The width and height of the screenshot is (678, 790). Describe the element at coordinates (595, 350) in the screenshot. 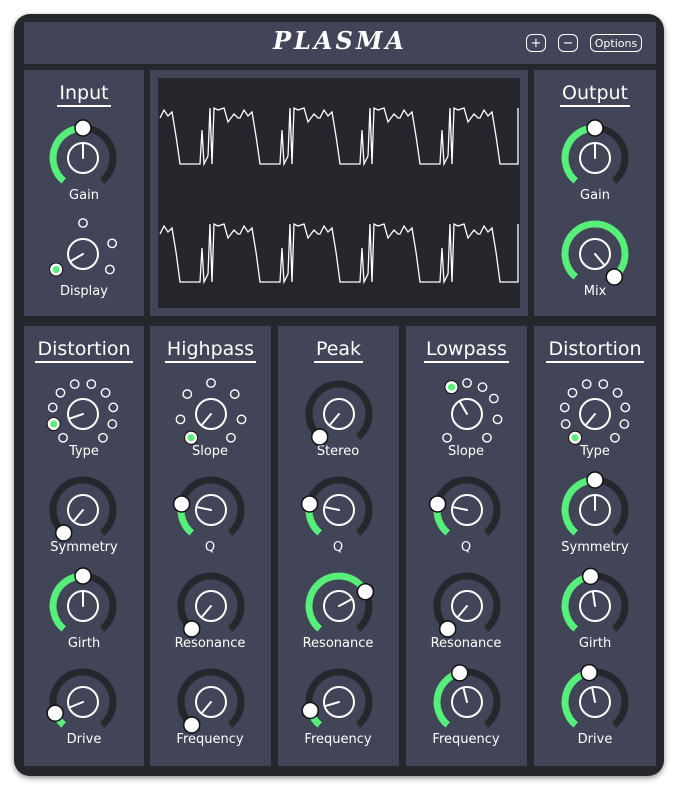

I see `distortion-2-title: Distortion` at that location.